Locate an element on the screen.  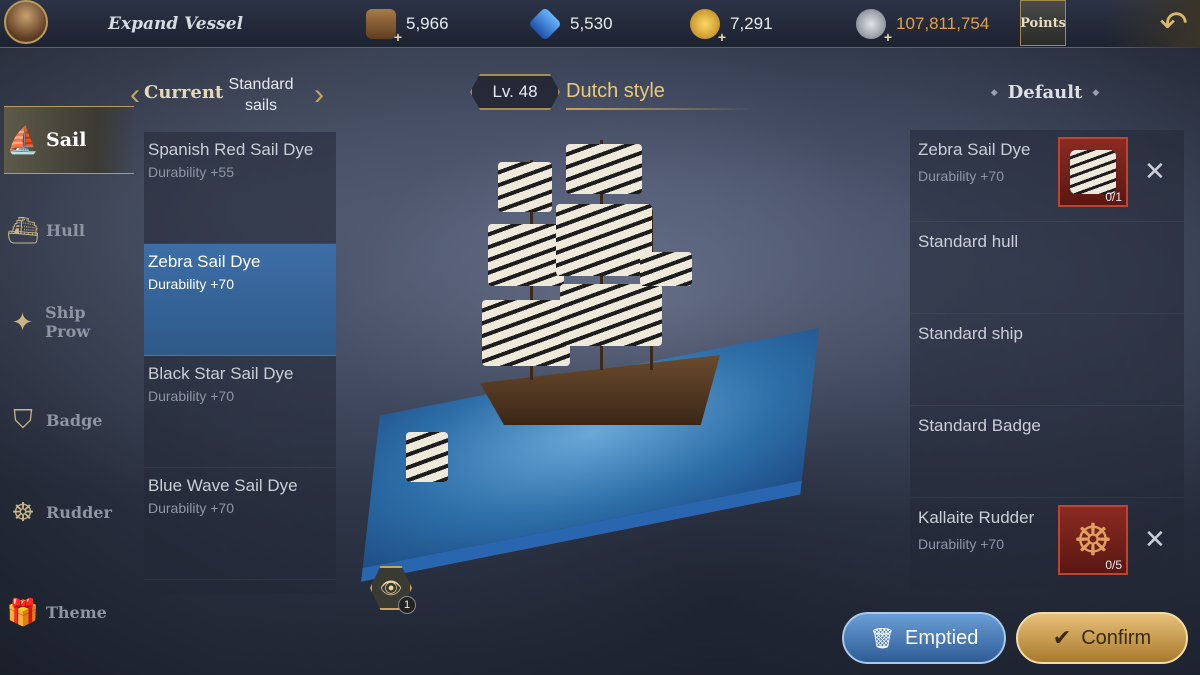
resource-gem: 5,530 is located at coordinates (570, 24).